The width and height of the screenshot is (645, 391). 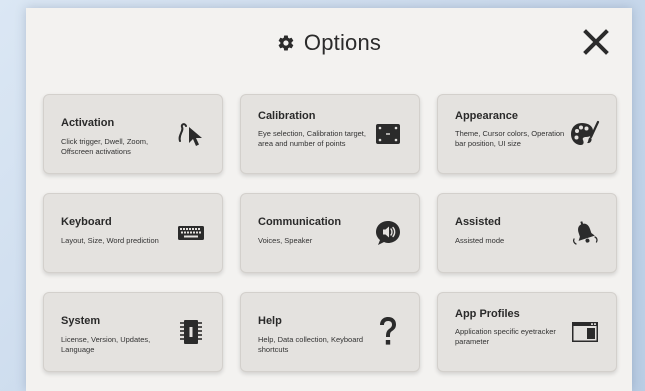 What do you see at coordinates (585, 134) in the screenshot?
I see `palette-brush-icon` at bounding box center [585, 134].